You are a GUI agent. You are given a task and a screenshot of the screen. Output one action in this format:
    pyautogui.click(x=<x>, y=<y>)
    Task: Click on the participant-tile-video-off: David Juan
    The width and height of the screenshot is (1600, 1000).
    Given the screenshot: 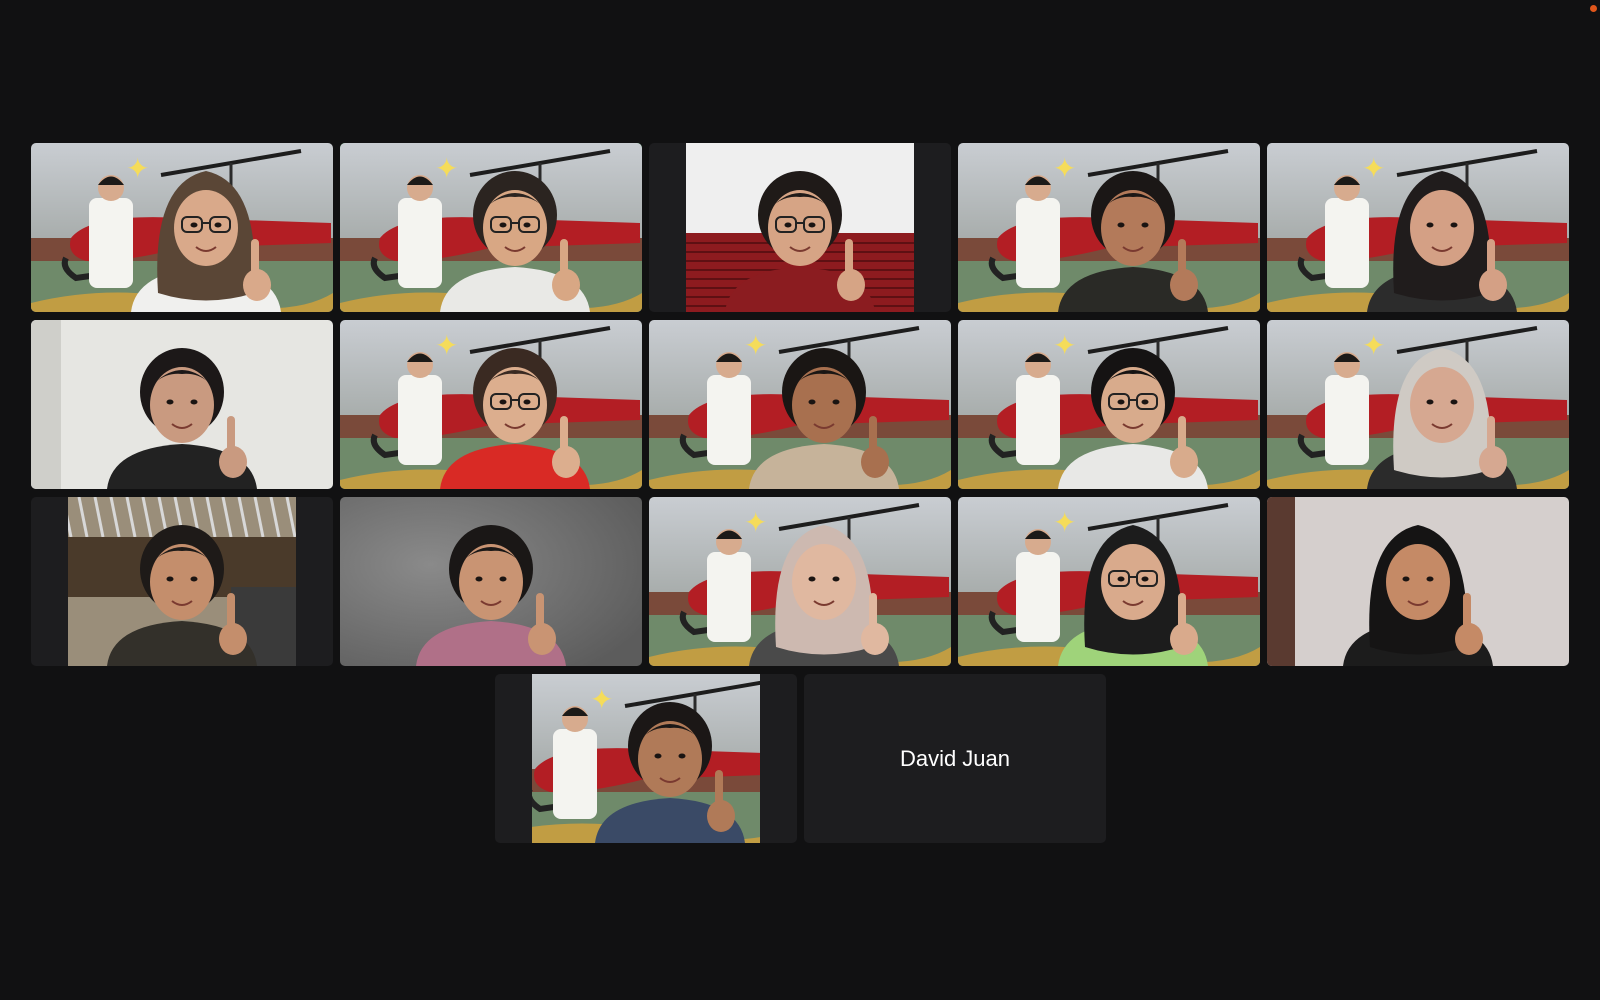 What is the action you would take?
    pyautogui.click(x=955, y=758)
    